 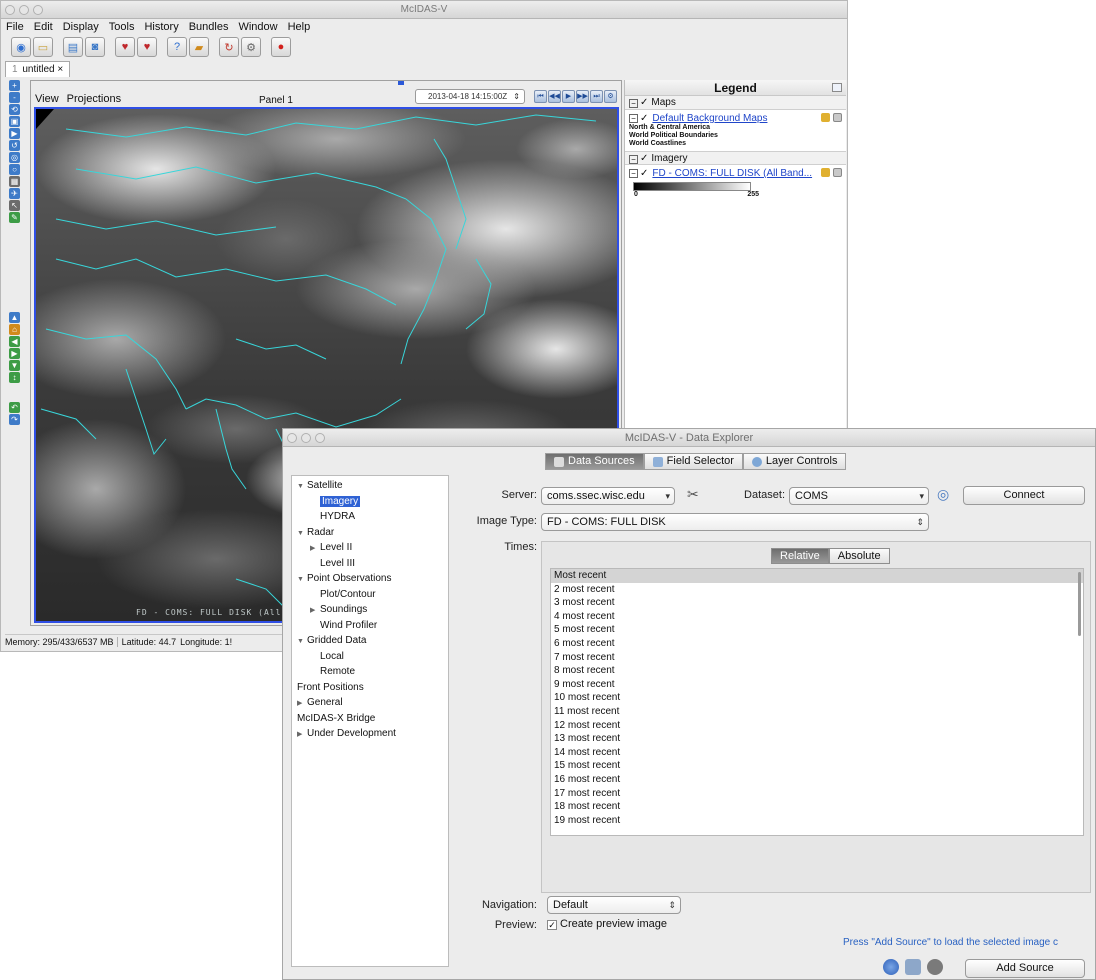 What do you see at coordinates (370, 703) in the screenshot?
I see `tree-node-general: ▶ General` at bounding box center [370, 703].